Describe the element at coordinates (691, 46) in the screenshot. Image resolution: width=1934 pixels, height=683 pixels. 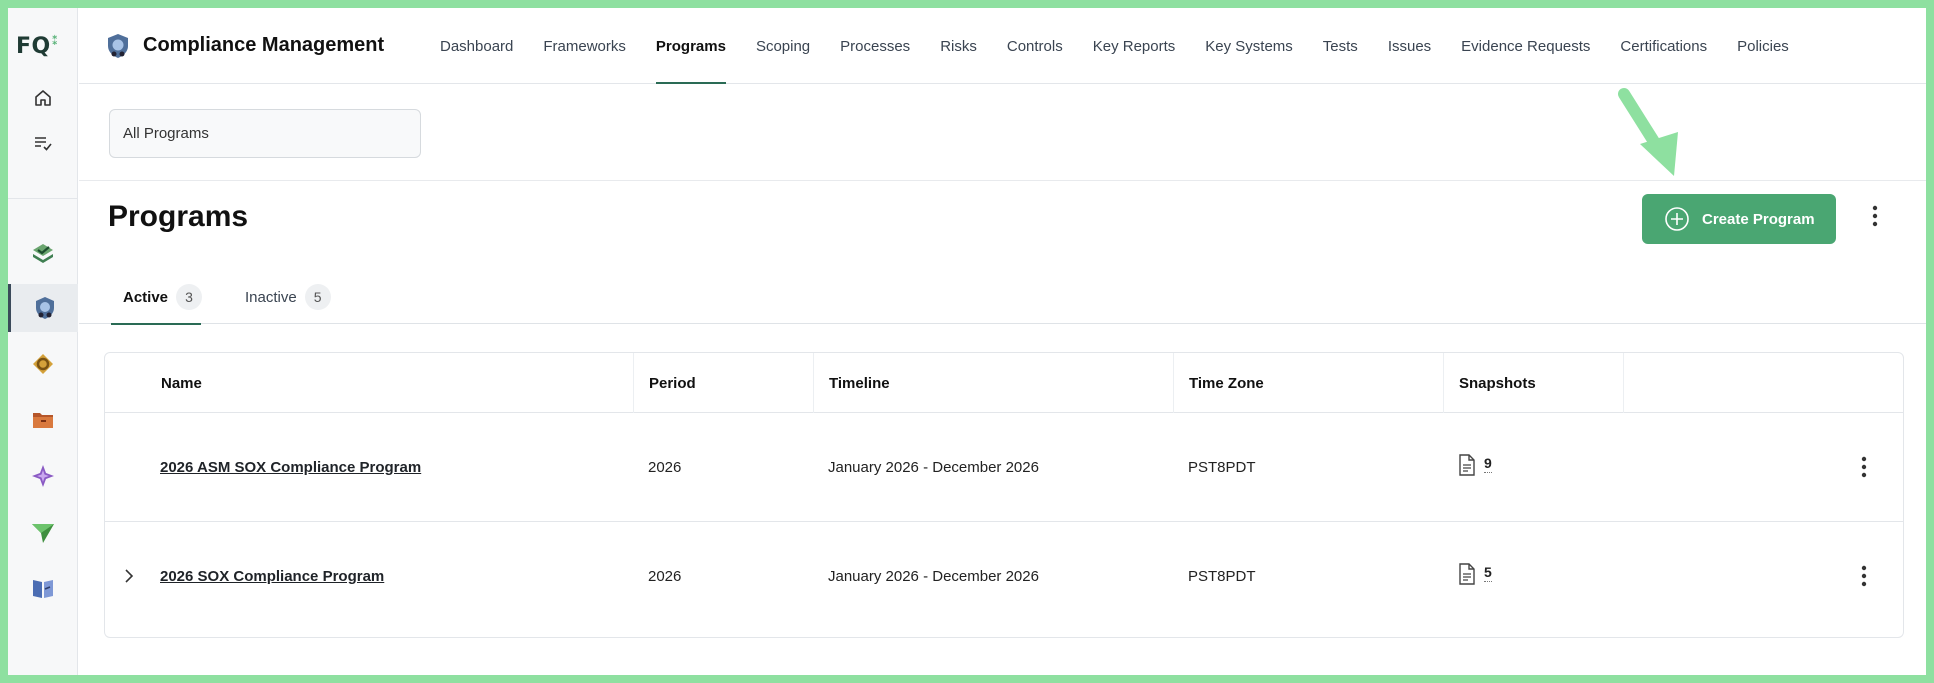
I see `nav-programs: Programs` at that location.